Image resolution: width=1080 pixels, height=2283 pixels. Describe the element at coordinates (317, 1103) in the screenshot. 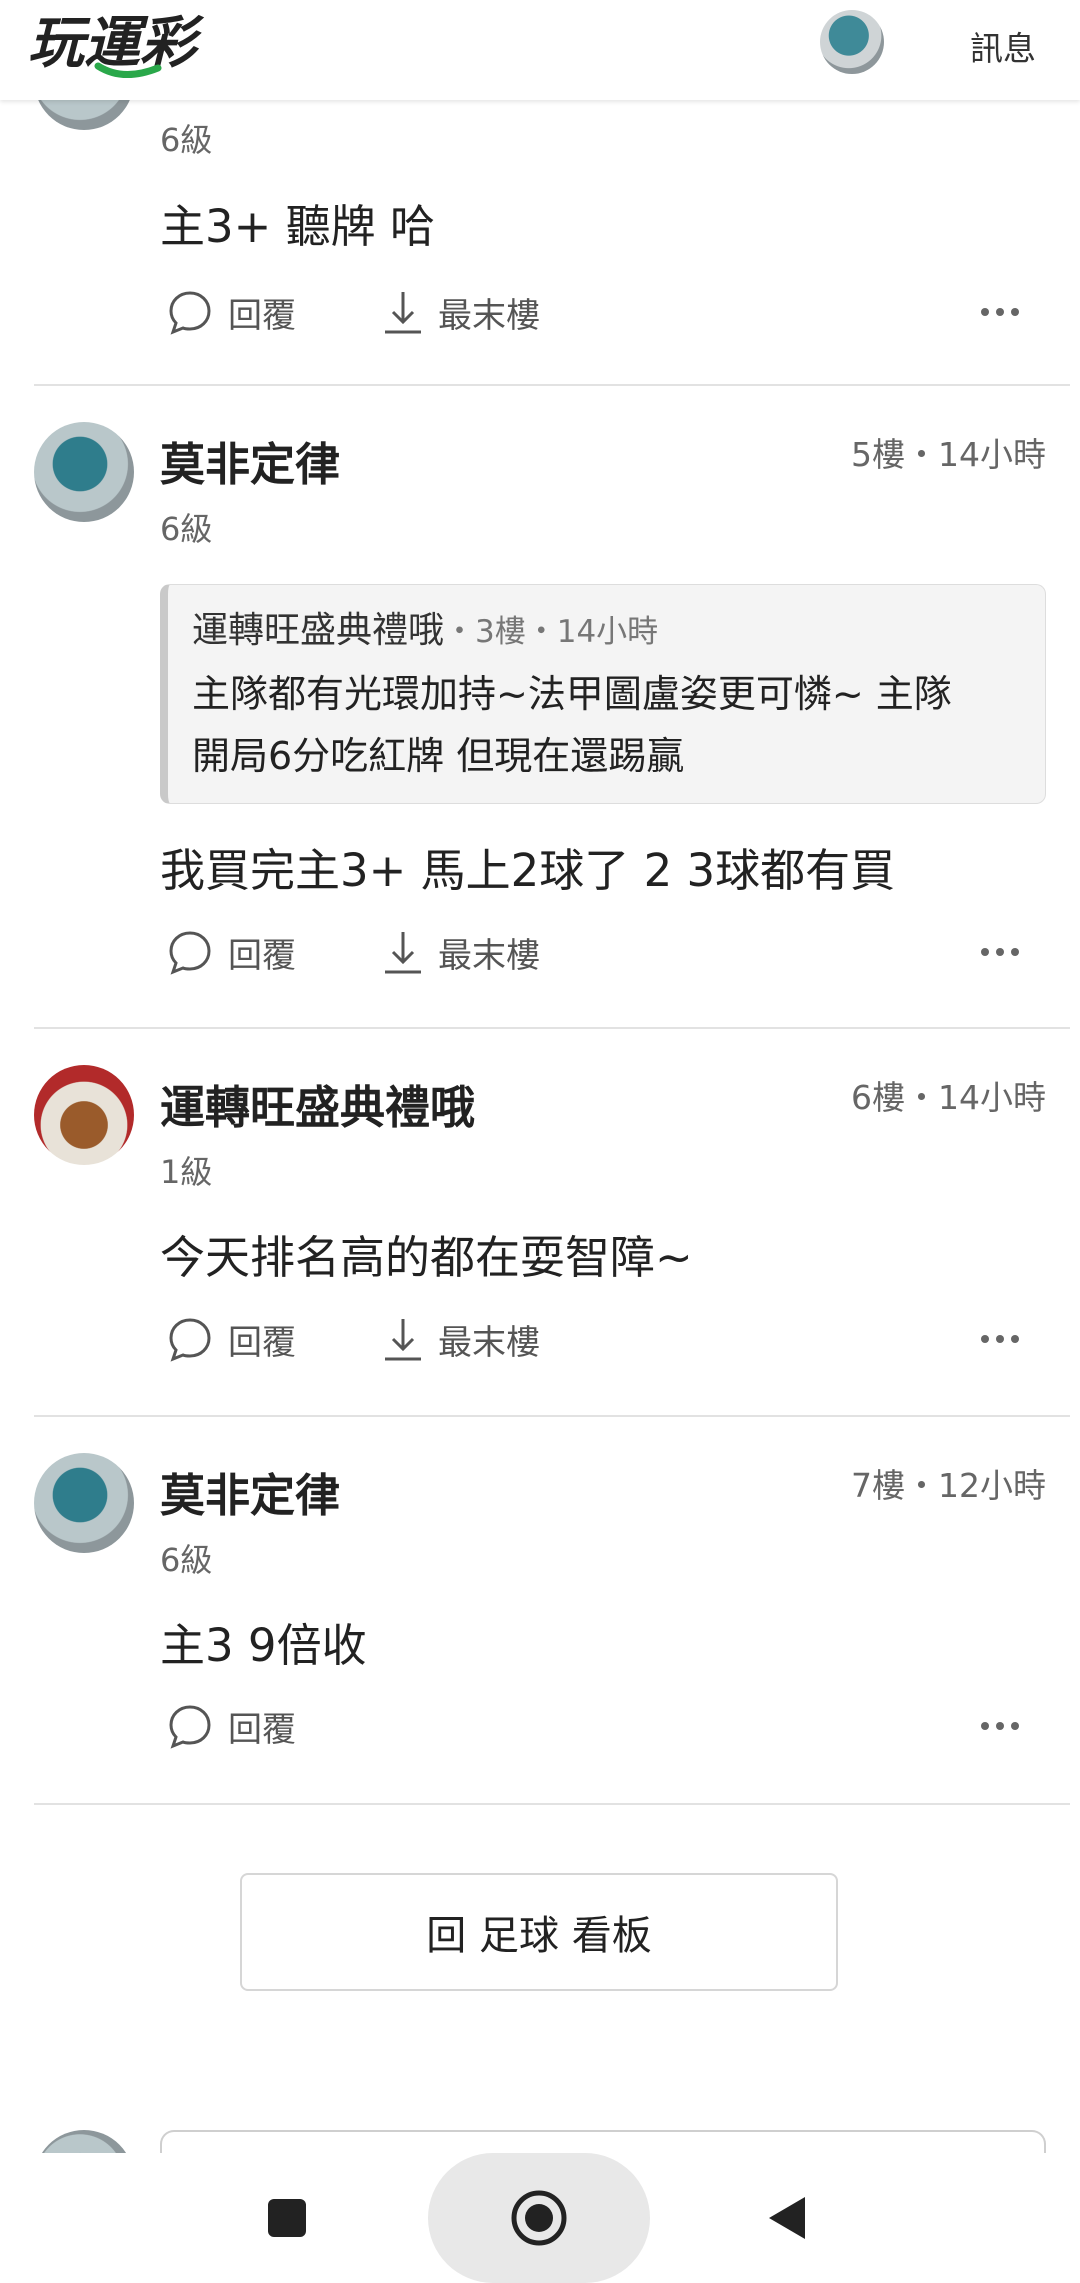

I see `username: 運轉旺盛典禮哦` at that location.